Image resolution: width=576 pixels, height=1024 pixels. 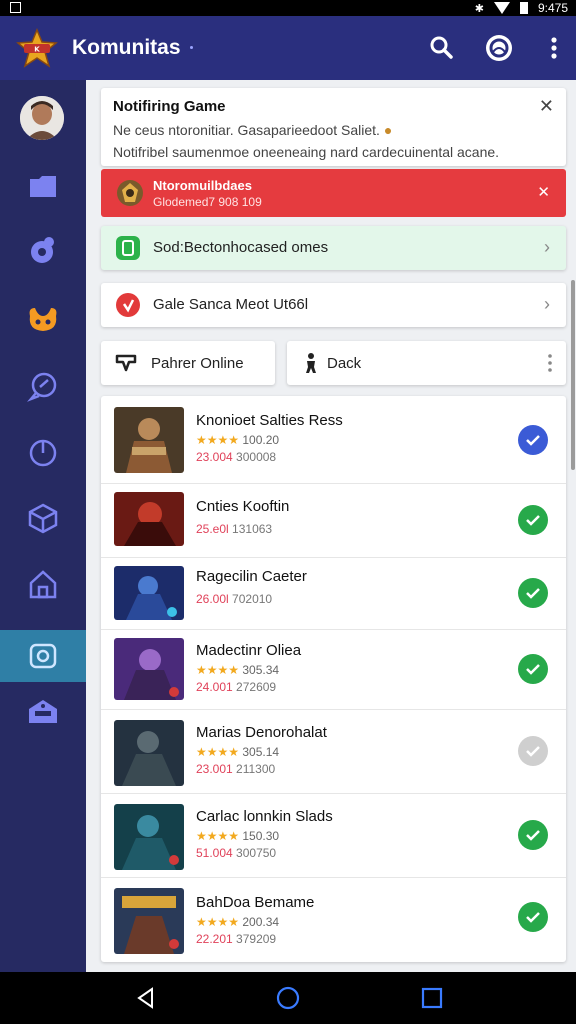 I want to click on game-stats: 22.201 379209, so click(x=236, y=939).